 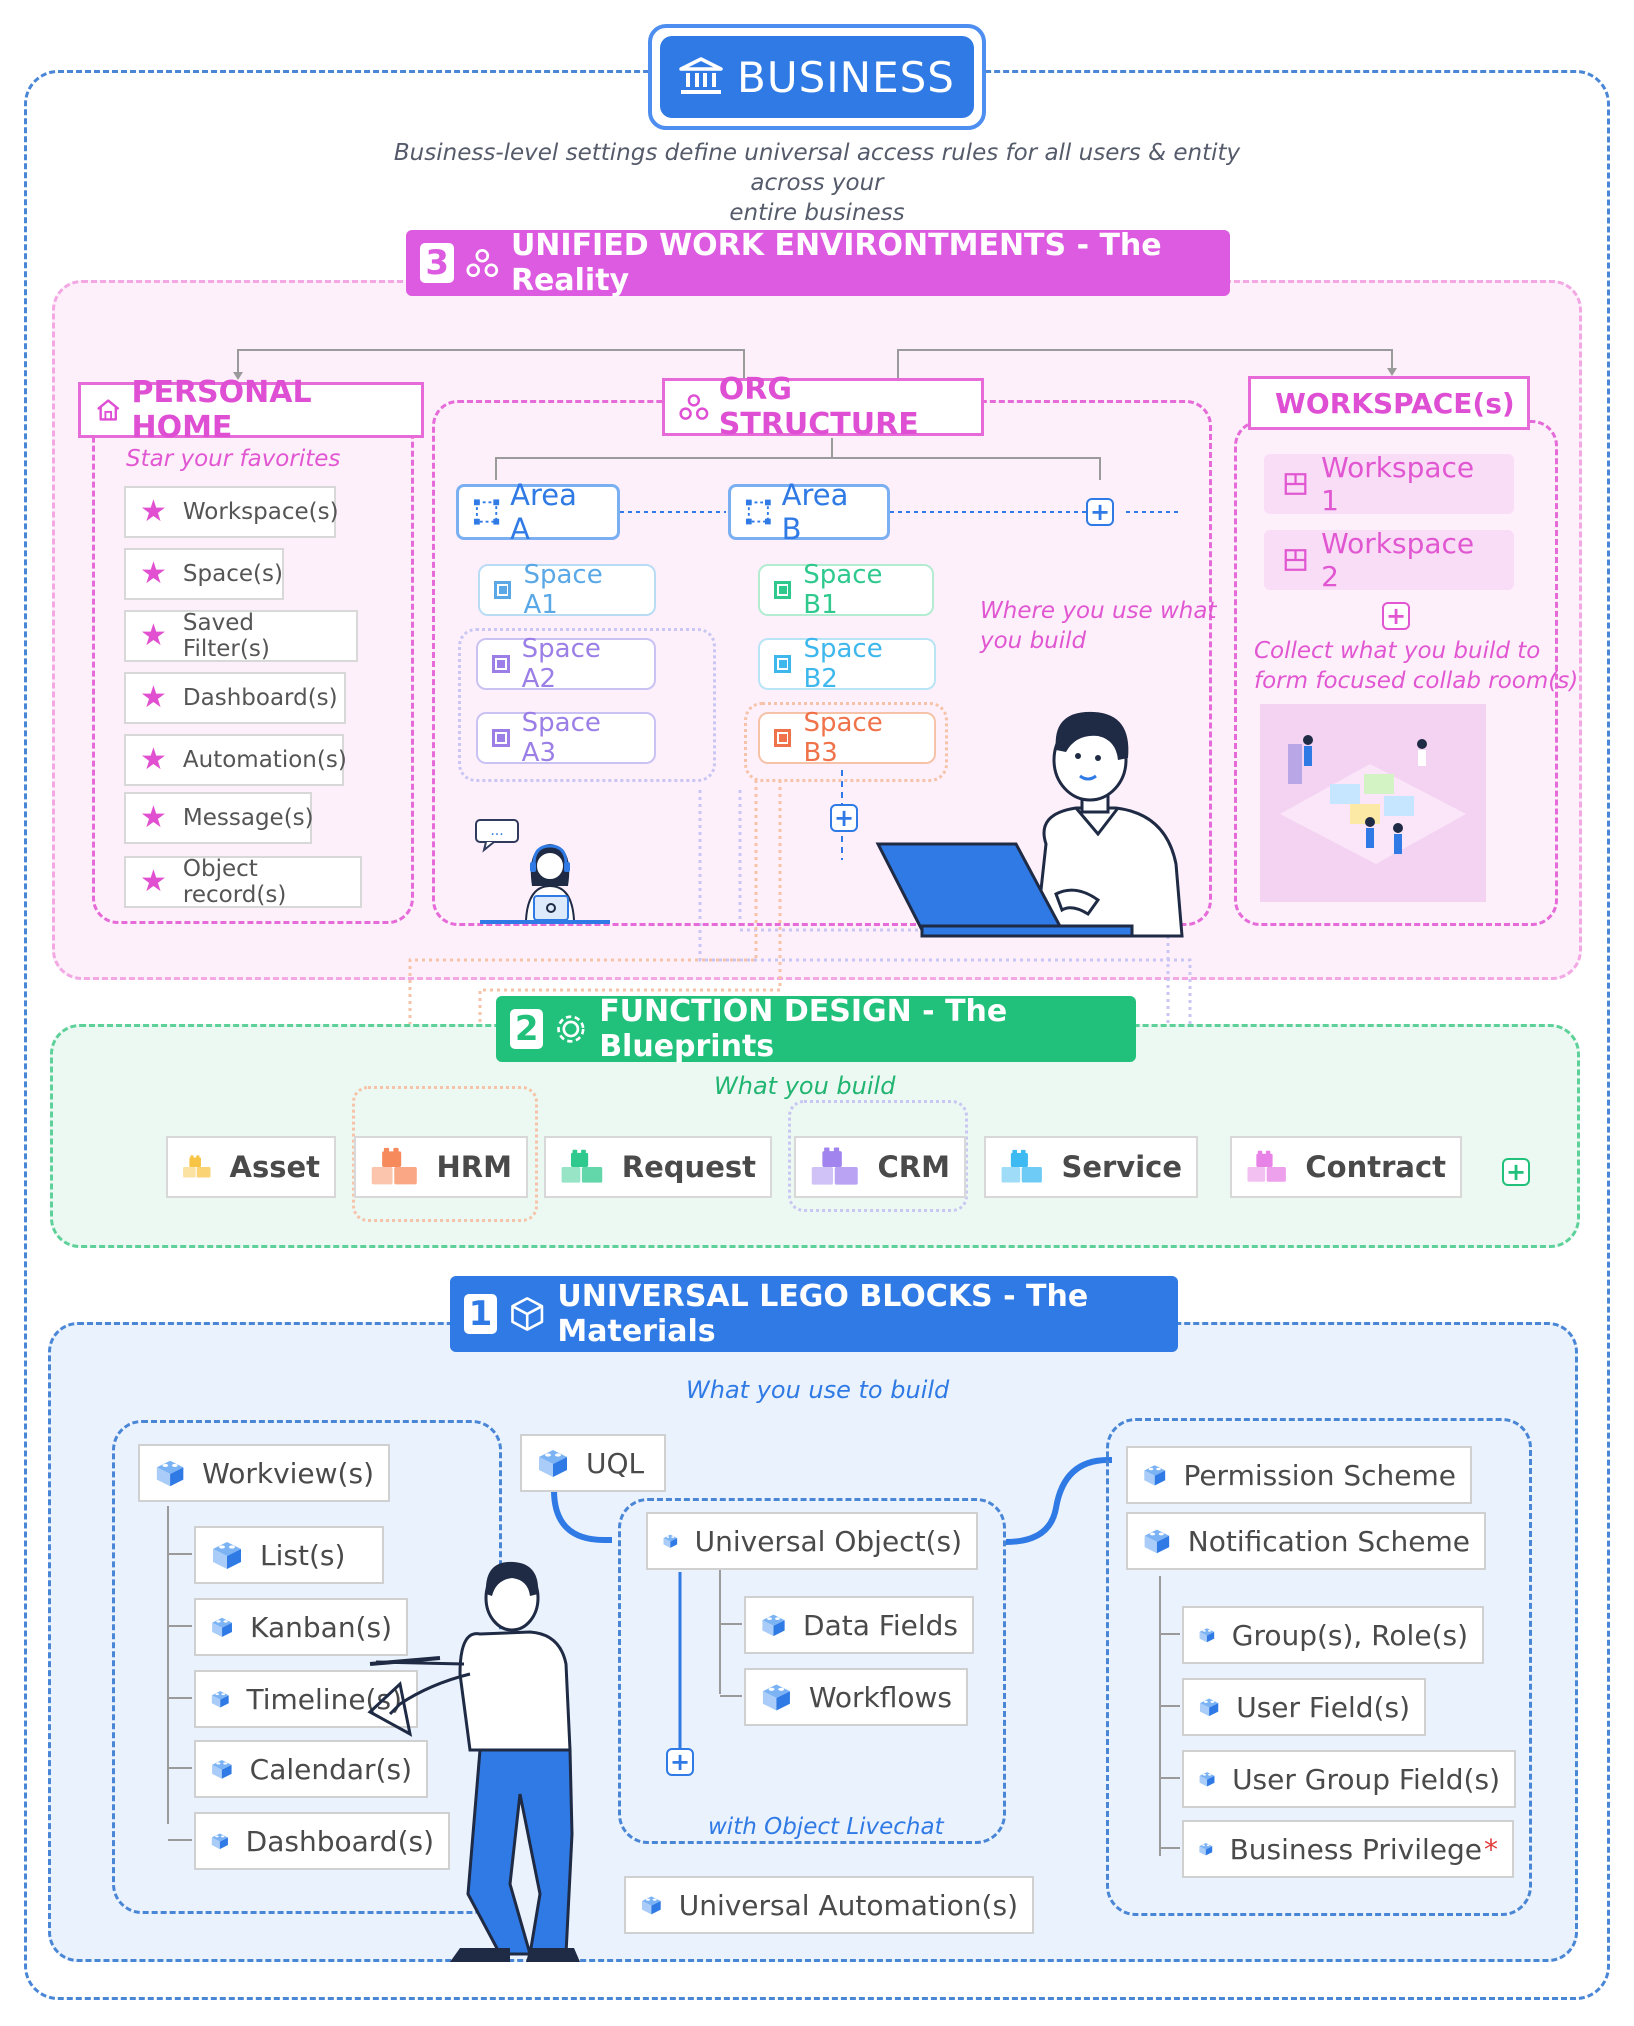 I want to click on block-label: Permission Scheme, so click(x=1319, y=1475).